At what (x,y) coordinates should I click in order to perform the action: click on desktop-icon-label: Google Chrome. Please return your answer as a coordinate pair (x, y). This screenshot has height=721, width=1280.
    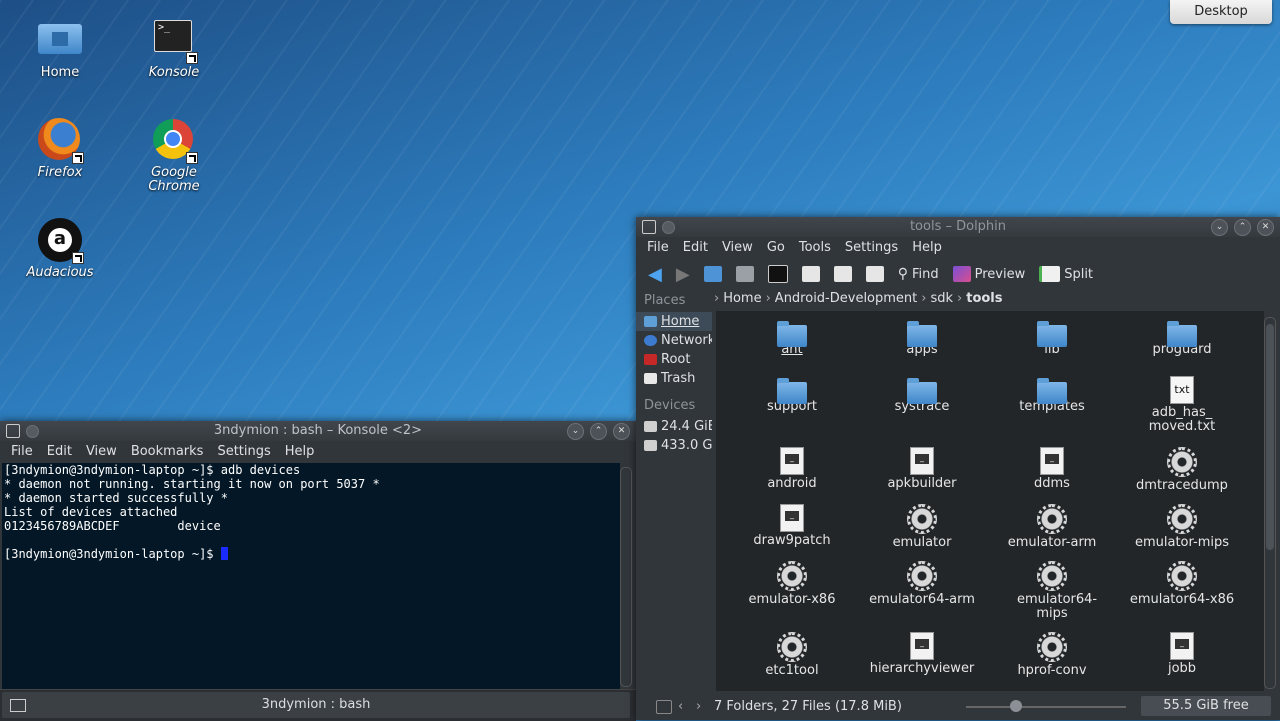
    Looking at the image, I should click on (174, 179).